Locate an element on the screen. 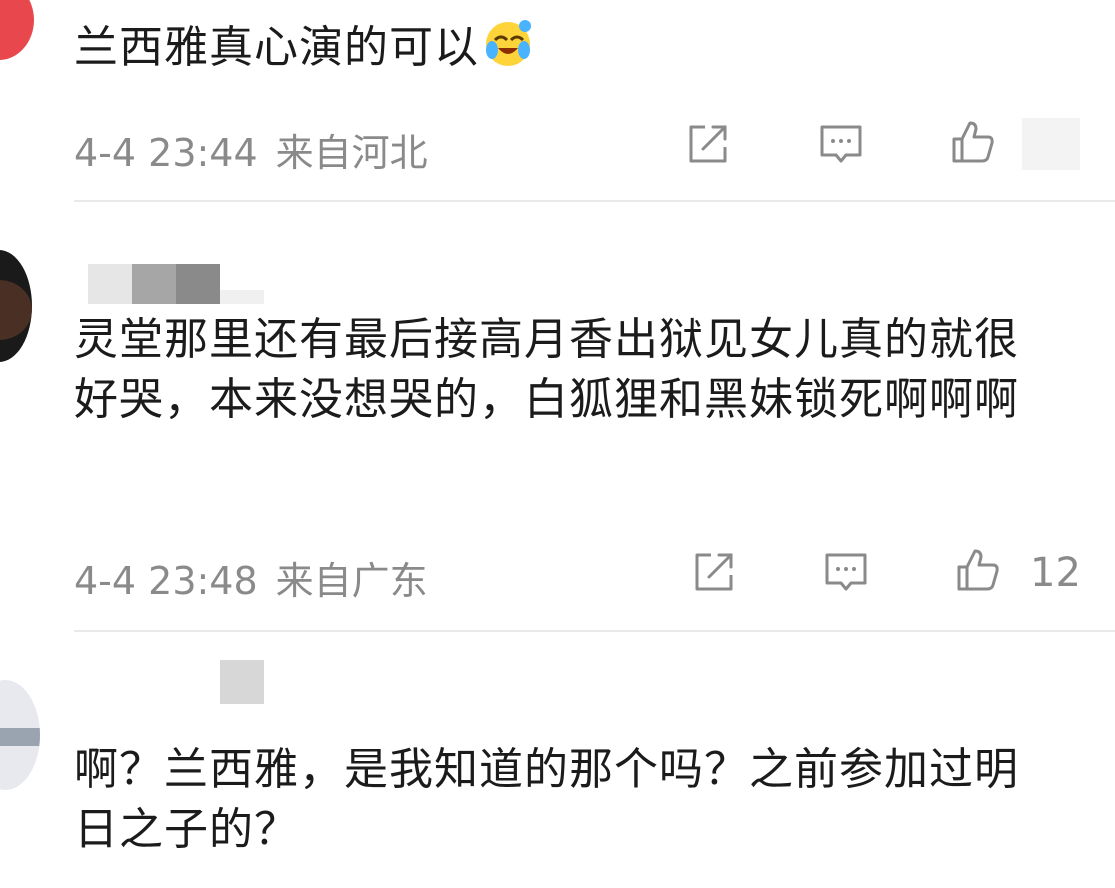 This screenshot has height=888, width=1115. redacted-area is located at coordinates (1051, 144).